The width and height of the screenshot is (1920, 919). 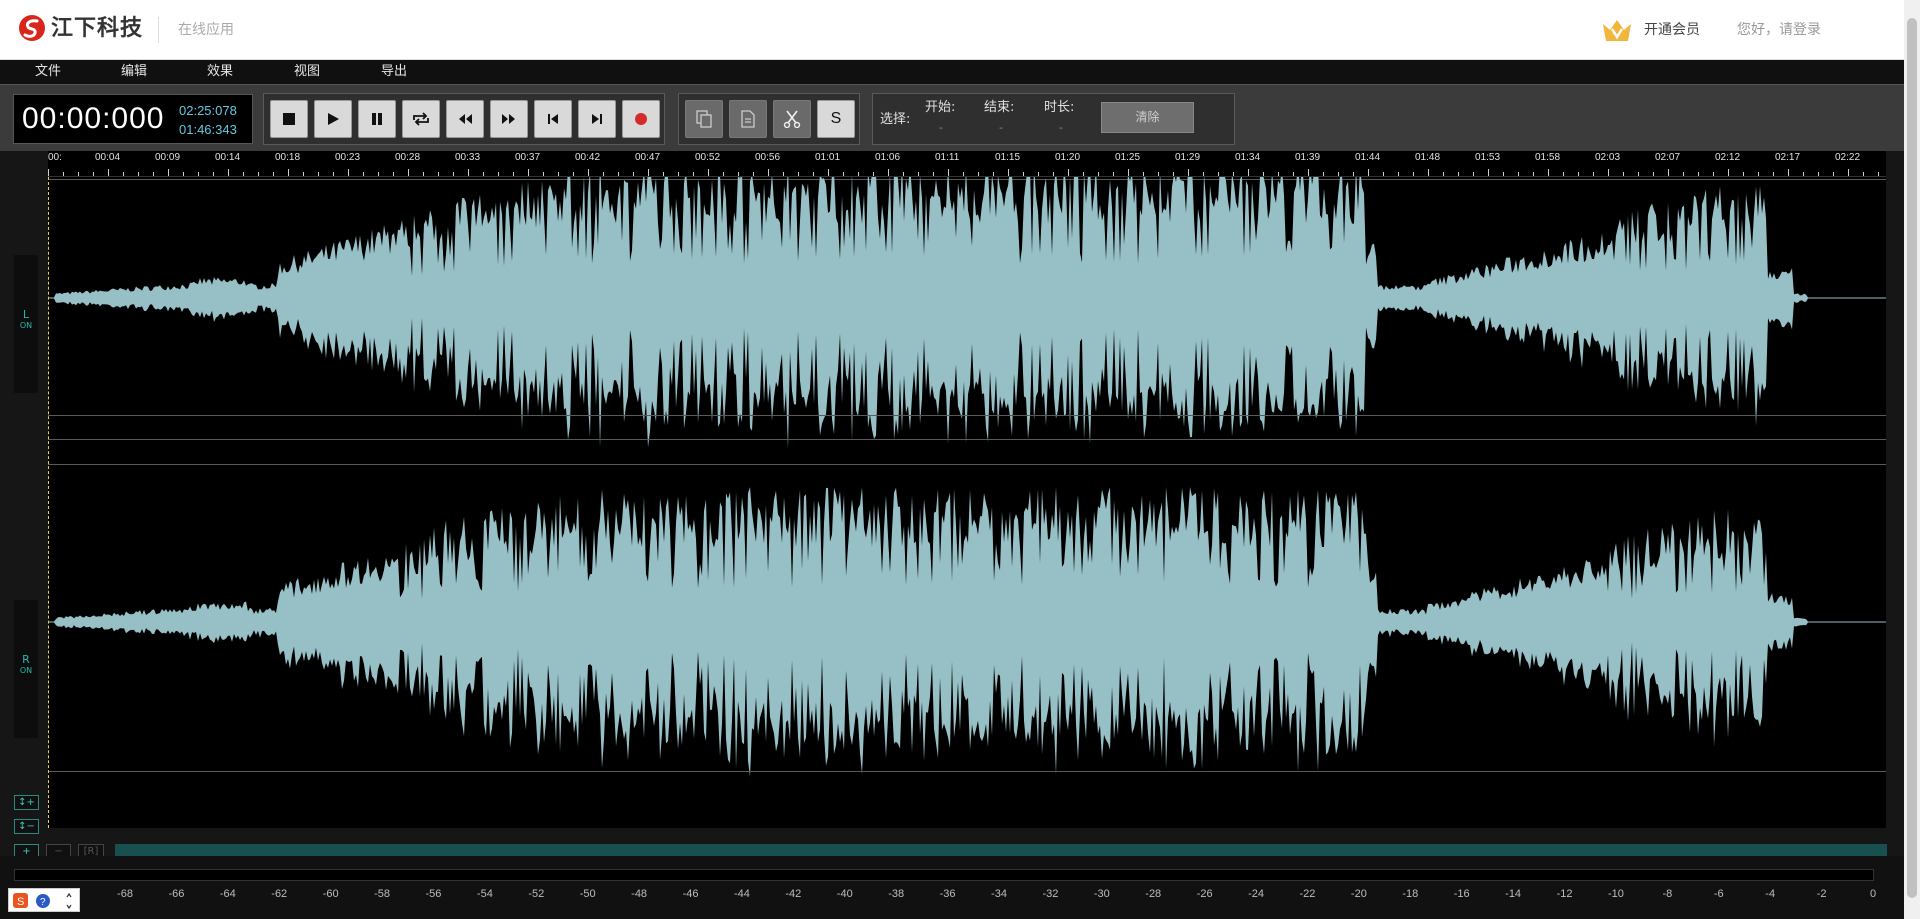 I want to click on db-scale-label: -34, so click(x=999, y=894).